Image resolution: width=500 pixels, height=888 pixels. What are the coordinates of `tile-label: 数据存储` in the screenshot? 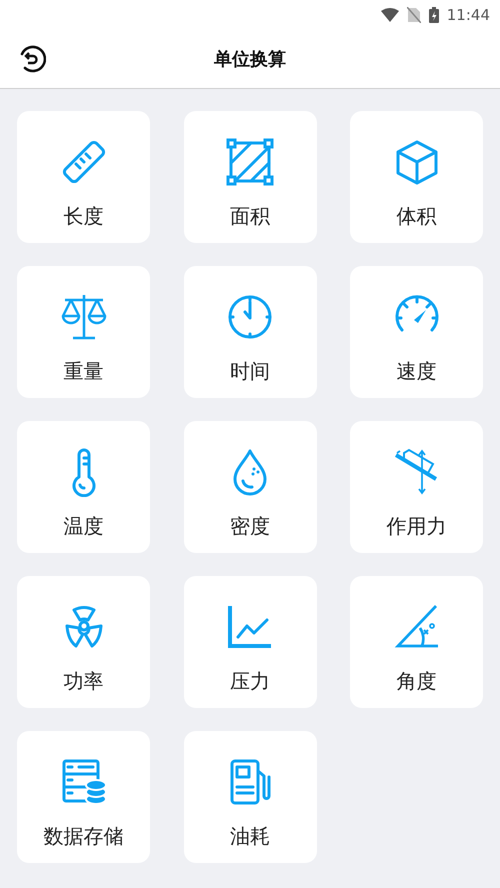 It's located at (84, 836).